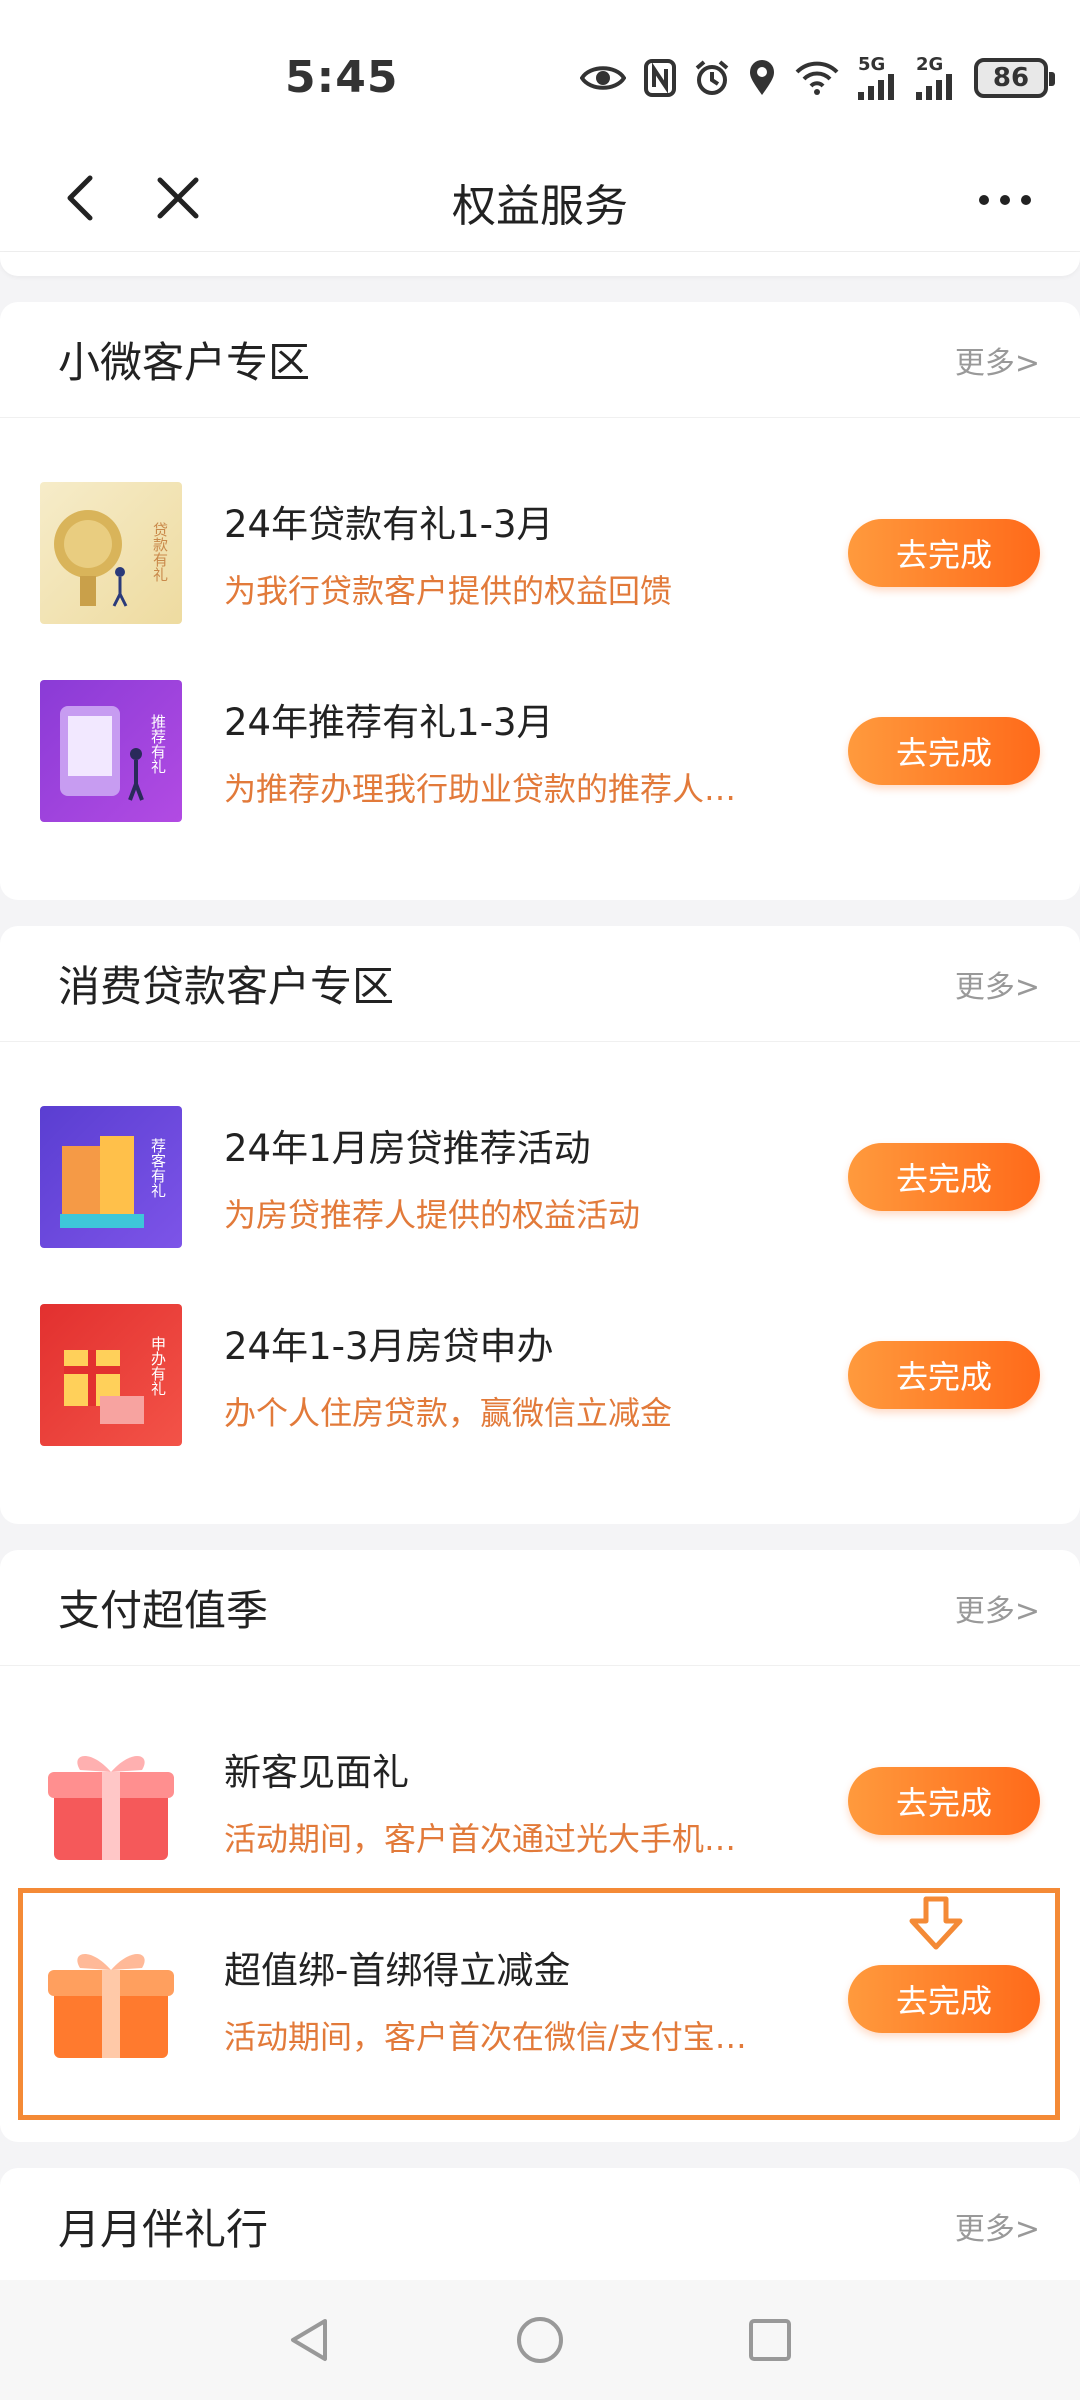 This screenshot has height=2400, width=1080. Describe the element at coordinates (111, 1177) in the screenshot. I see `mortgage-referral-thumbnail: 荐客有礼` at that location.